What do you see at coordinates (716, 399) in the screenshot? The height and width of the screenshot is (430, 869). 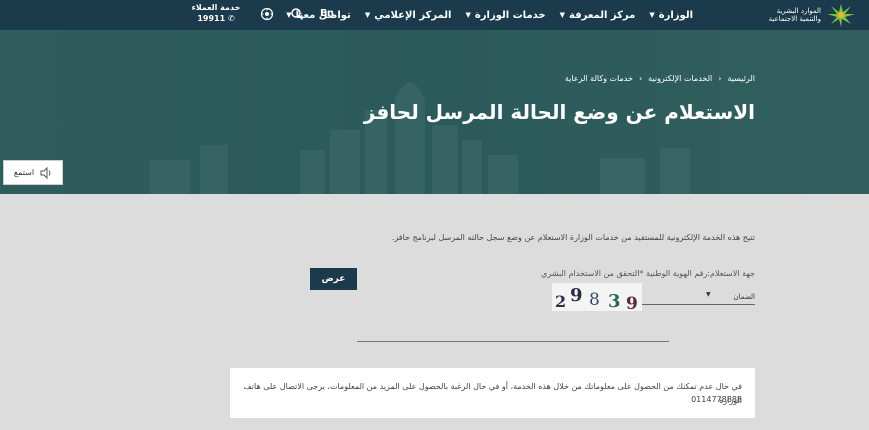 I see `notice-phone: 0114778888` at bounding box center [716, 399].